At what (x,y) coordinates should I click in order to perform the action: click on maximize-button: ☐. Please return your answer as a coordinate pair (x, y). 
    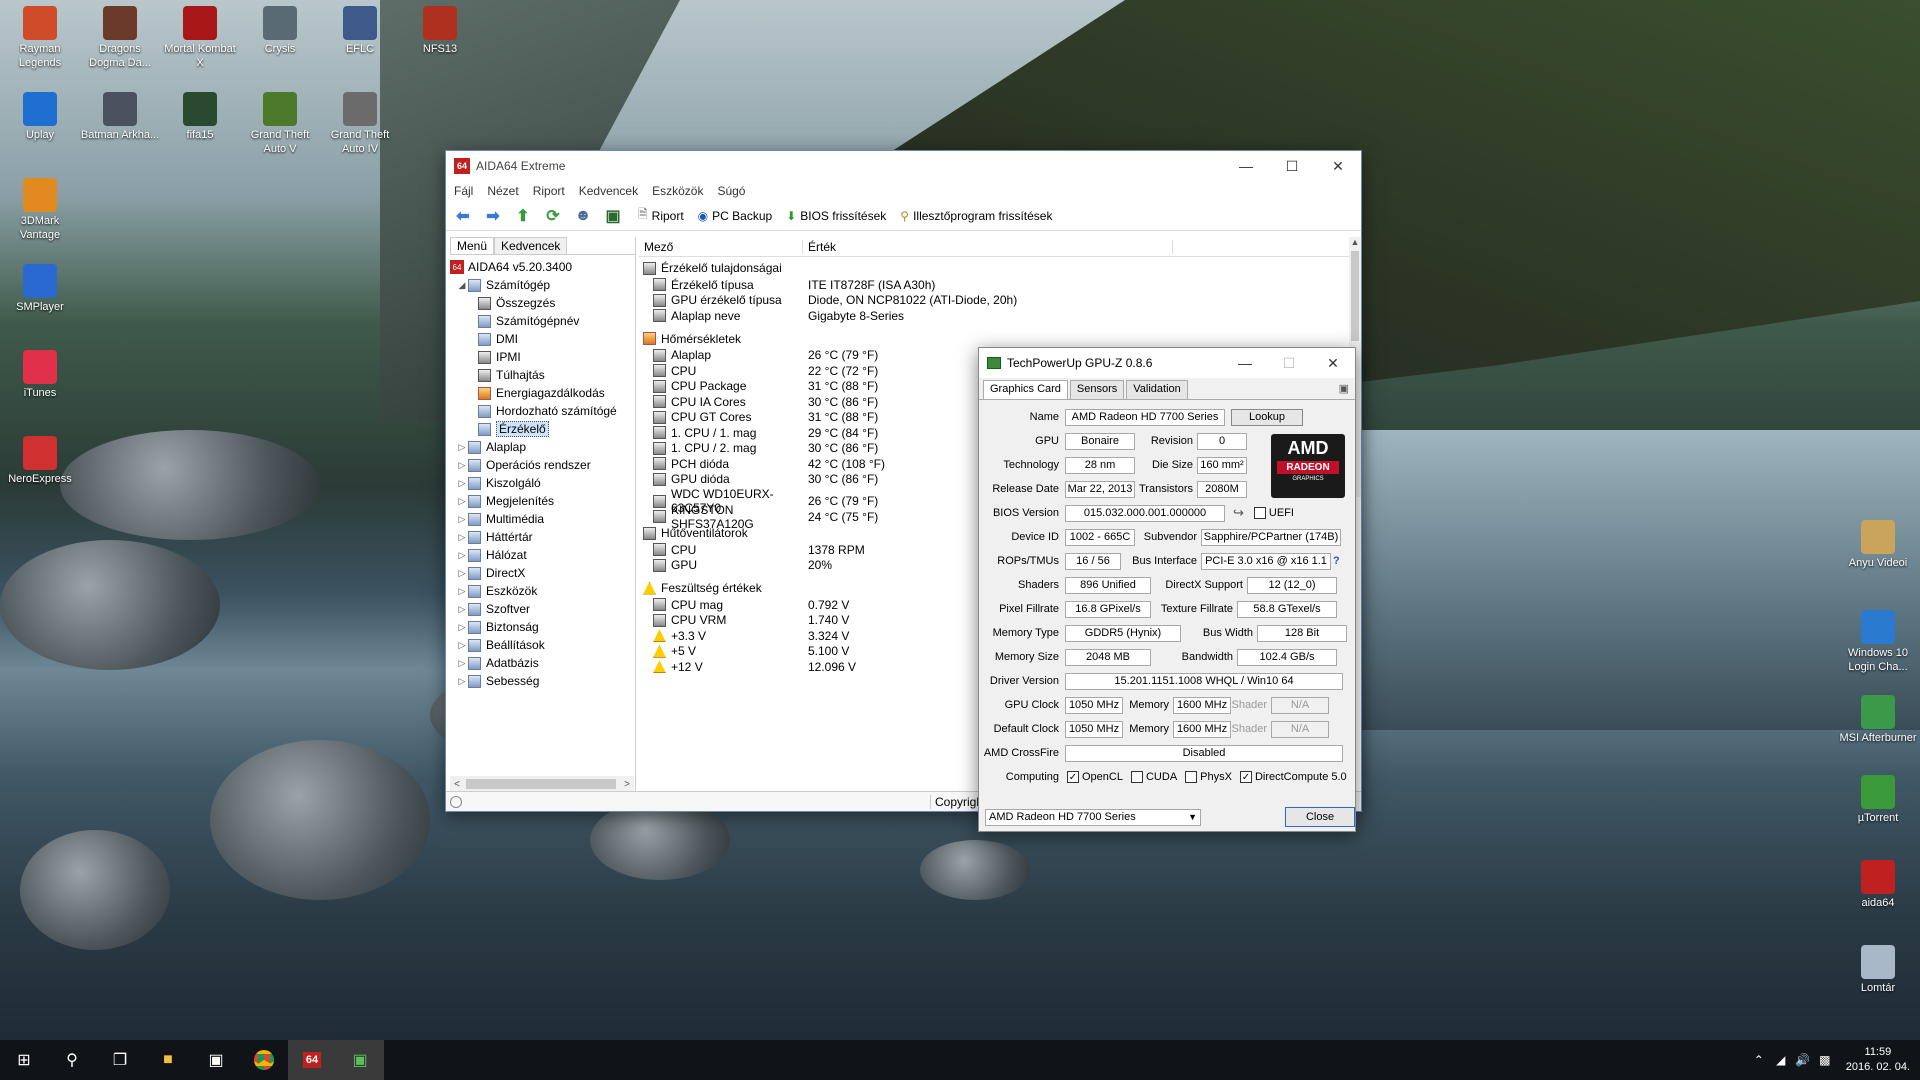
    Looking at the image, I should click on (1292, 166).